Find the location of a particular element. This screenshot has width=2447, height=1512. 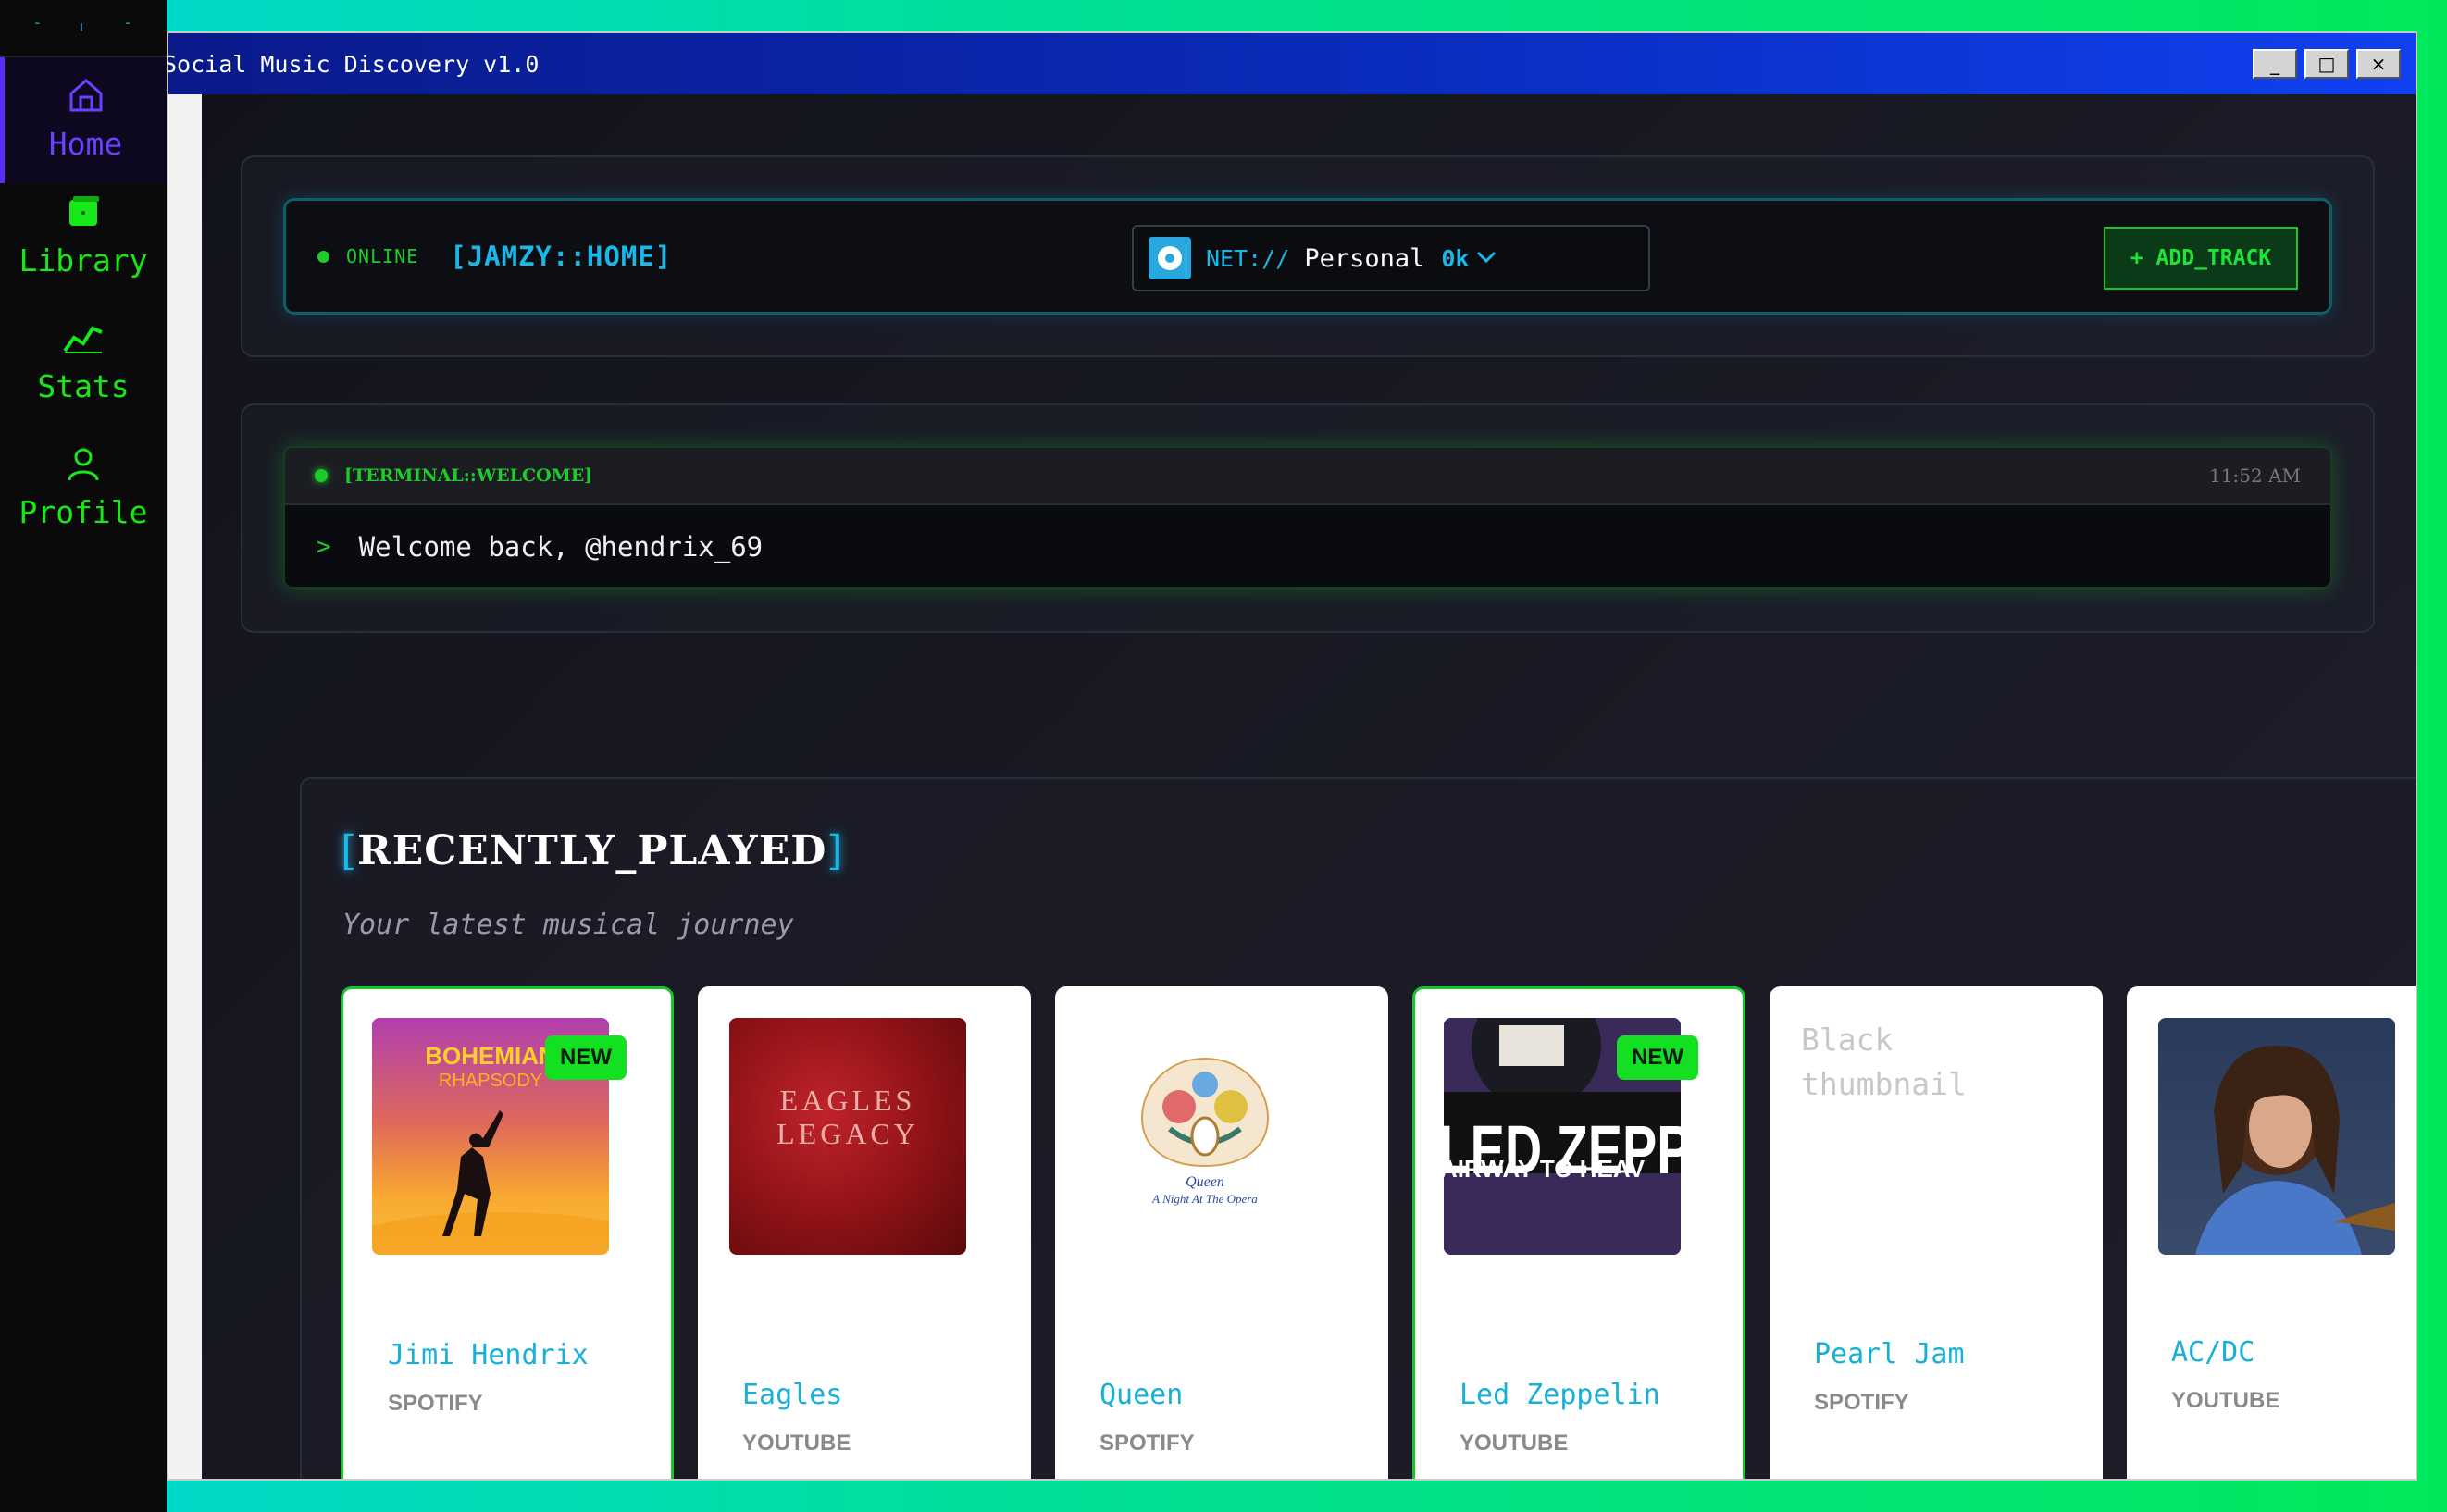

home-icon is located at coordinates (86, 95).